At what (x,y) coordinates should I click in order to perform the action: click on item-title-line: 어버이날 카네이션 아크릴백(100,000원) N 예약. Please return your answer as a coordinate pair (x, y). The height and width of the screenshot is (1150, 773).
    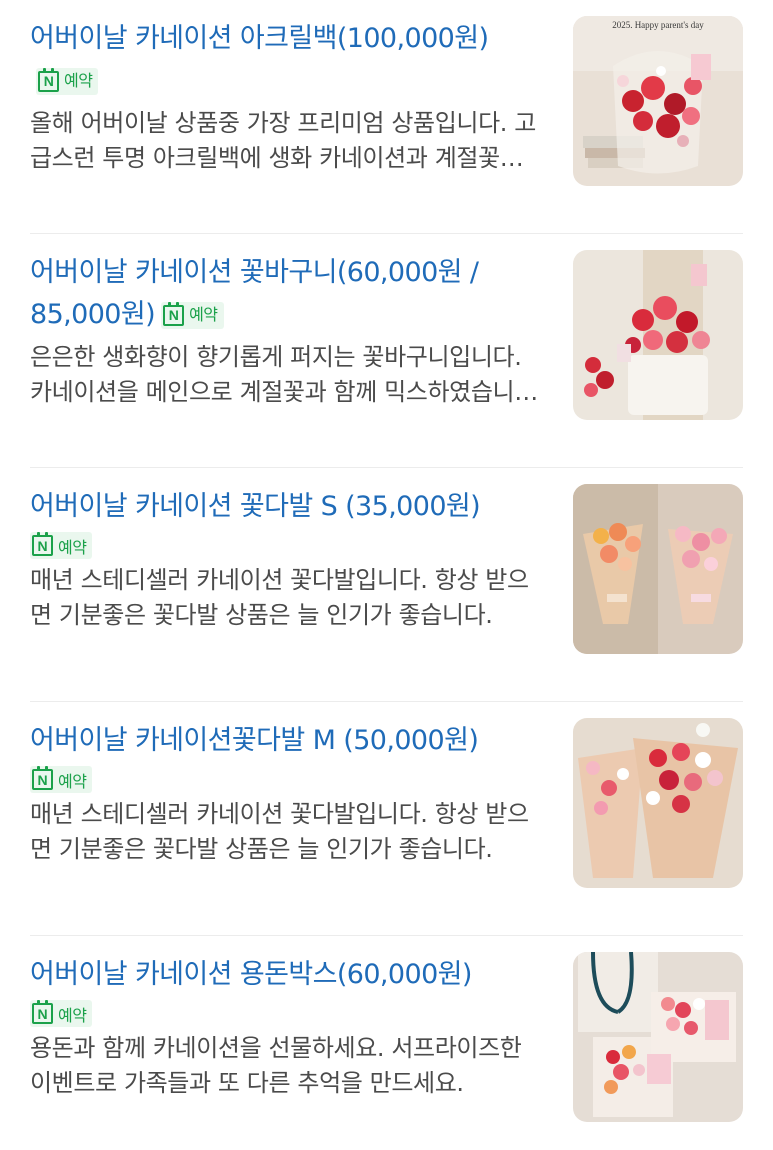
    Looking at the image, I should click on (286, 60).